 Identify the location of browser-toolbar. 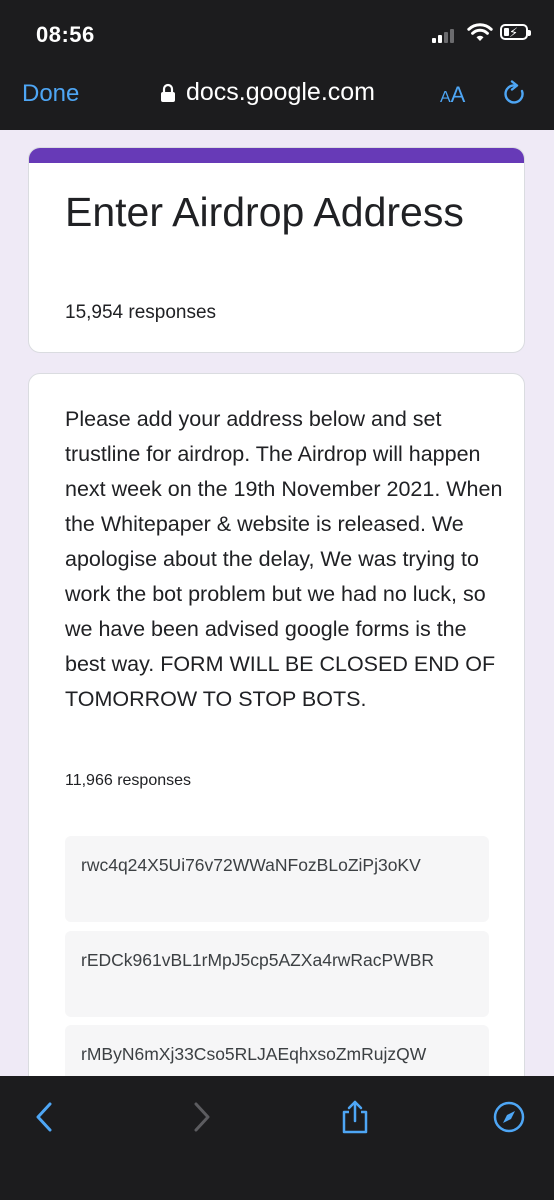
(277, 1138).